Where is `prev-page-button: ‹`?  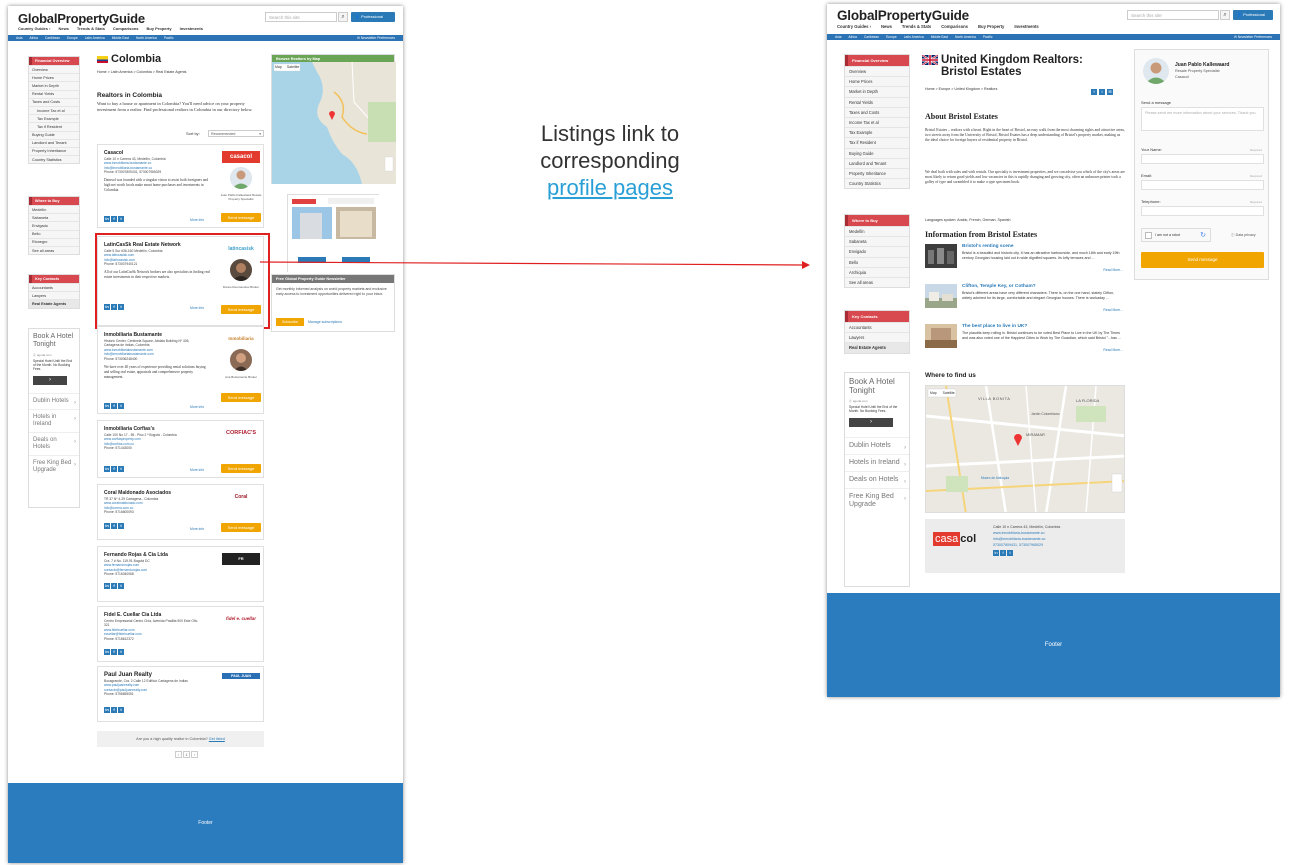 prev-page-button: ‹ is located at coordinates (178, 754).